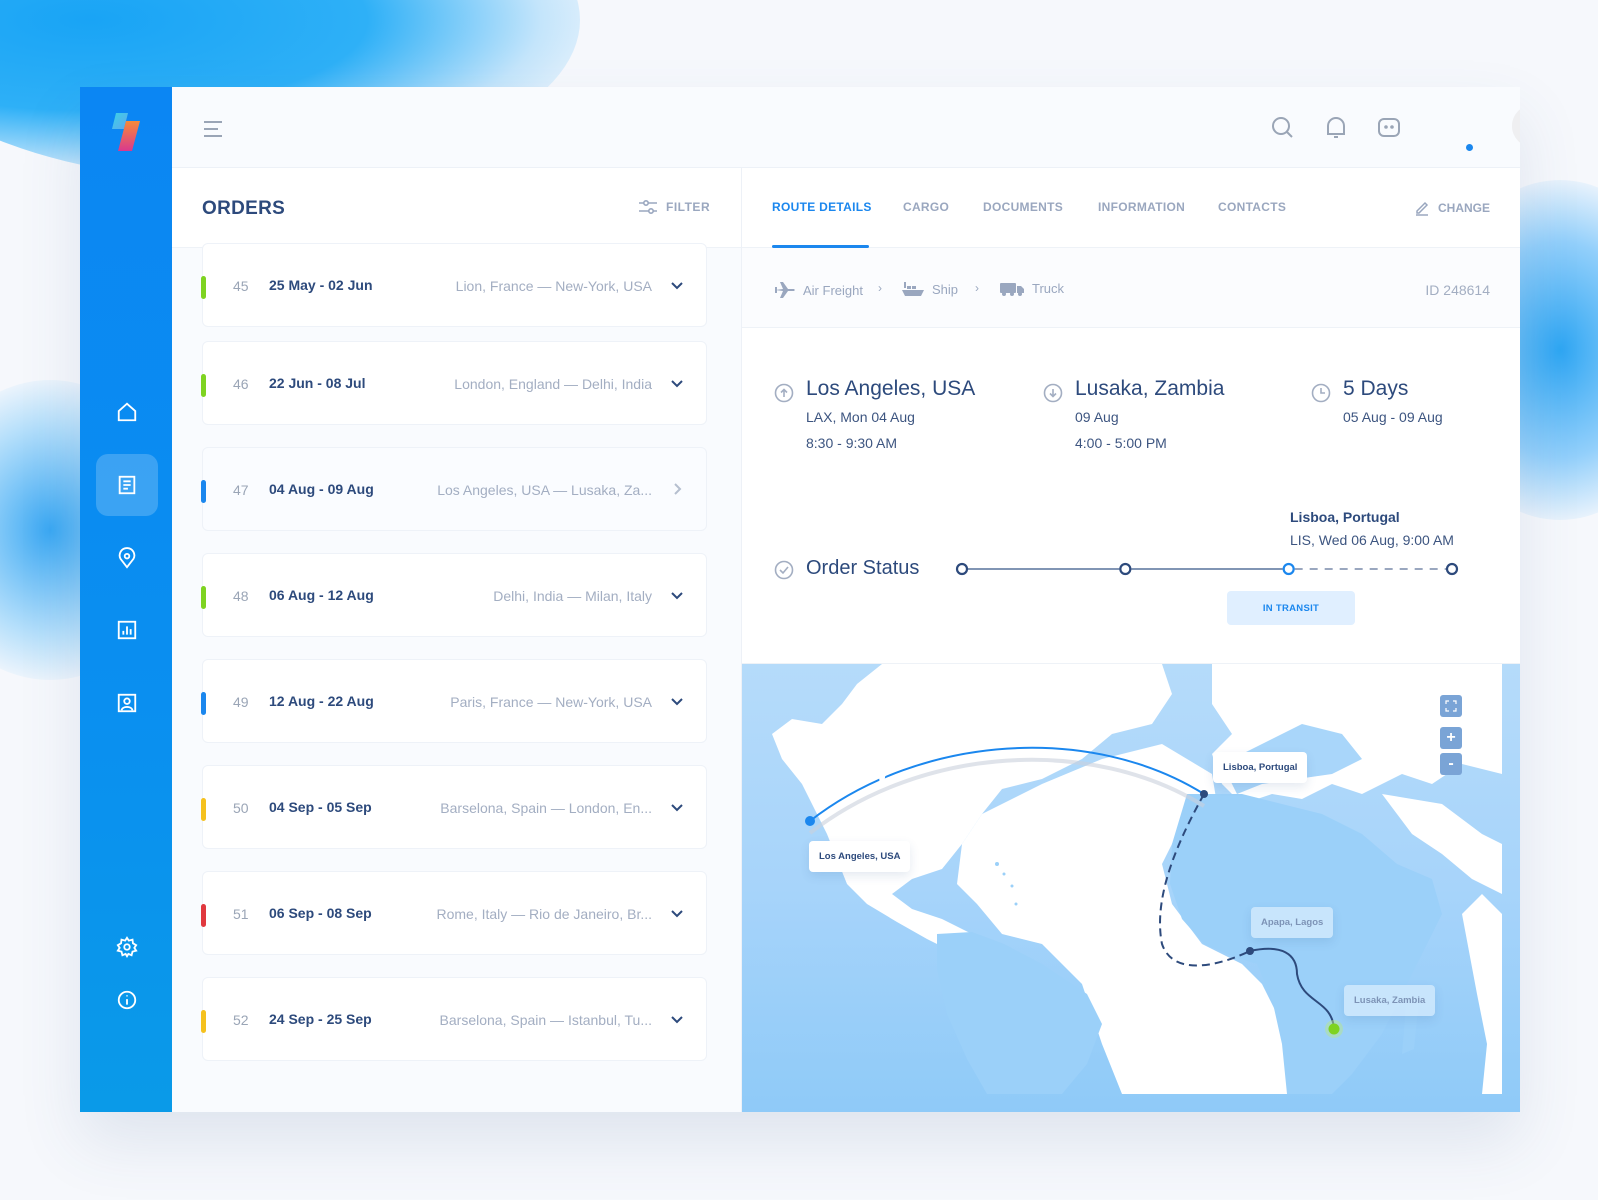 The height and width of the screenshot is (1200, 1598). Describe the element at coordinates (241, 286) in the screenshot. I see `order-number: 45` at that location.